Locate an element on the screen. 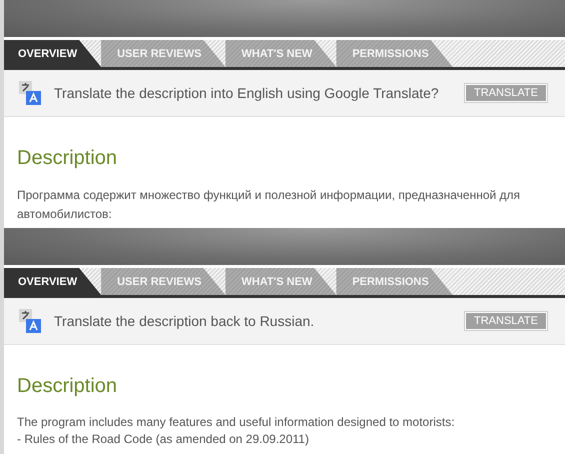  description-text: - Rules of the Road Code (as amended on 29.09.2011) is located at coordinates (163, 439).